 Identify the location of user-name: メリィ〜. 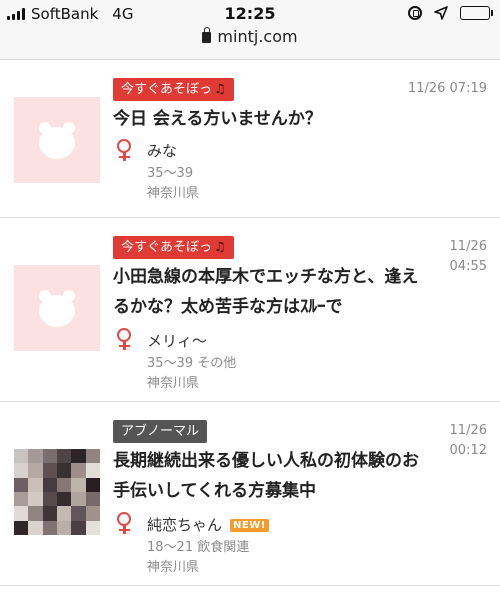
(177, 341).